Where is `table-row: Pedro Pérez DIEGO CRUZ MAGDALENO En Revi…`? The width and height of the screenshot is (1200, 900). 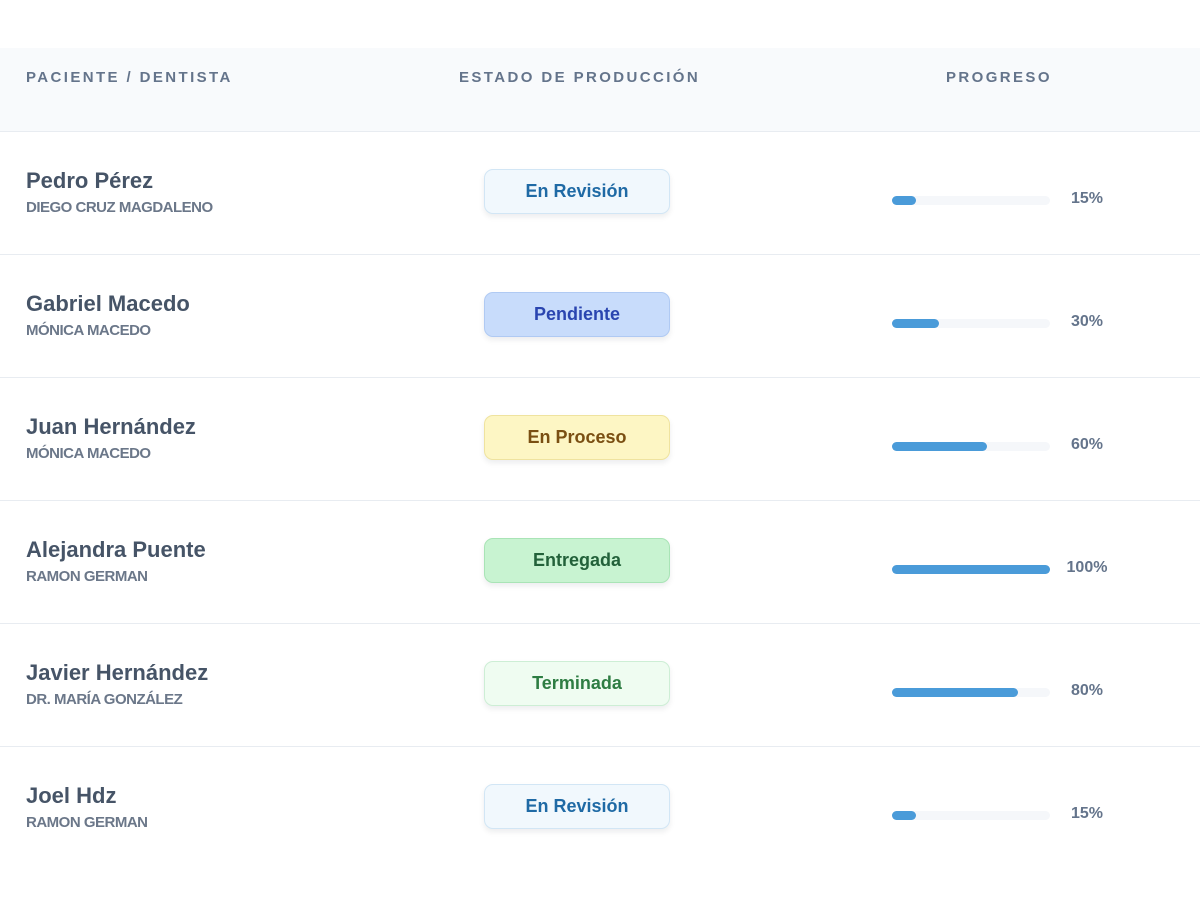
table-row: Pedro Pérez DIEGO CRUZ MAGDALENO En Revi… is located at coordinates (600, 193).